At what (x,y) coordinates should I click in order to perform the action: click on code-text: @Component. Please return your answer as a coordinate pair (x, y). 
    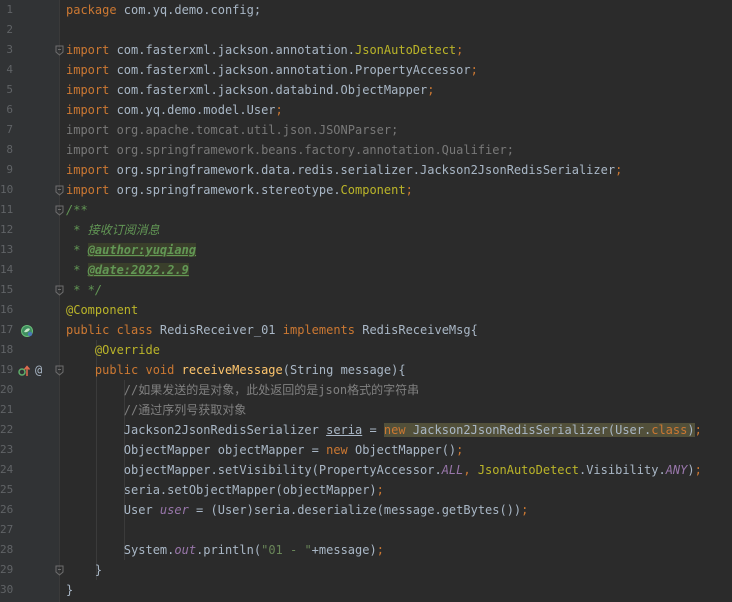
    Looking at the image, I should click on (102, 310).